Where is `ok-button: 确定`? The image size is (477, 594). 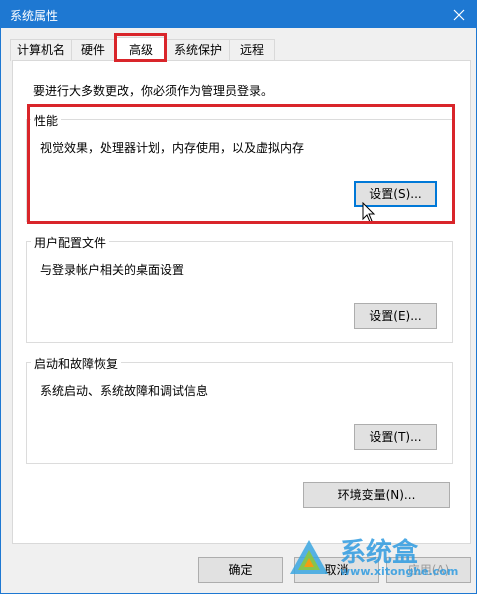 ok-button: 确定 is located at coordinates (240, 570).